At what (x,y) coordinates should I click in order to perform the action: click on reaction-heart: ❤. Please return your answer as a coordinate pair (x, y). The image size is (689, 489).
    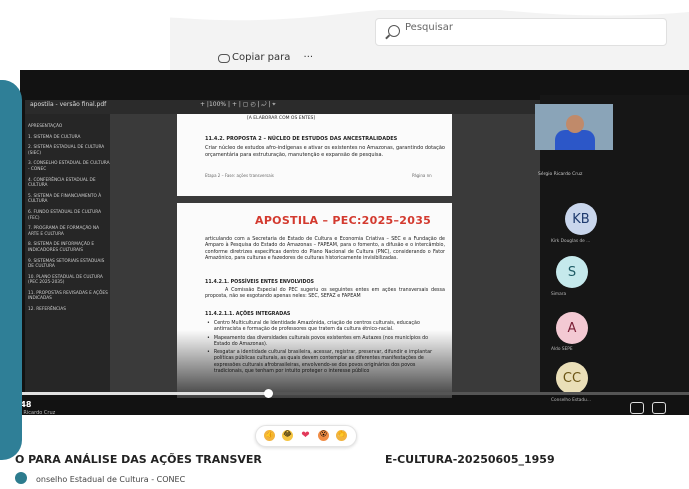
    Looking at the image, I should click on (305, 435).